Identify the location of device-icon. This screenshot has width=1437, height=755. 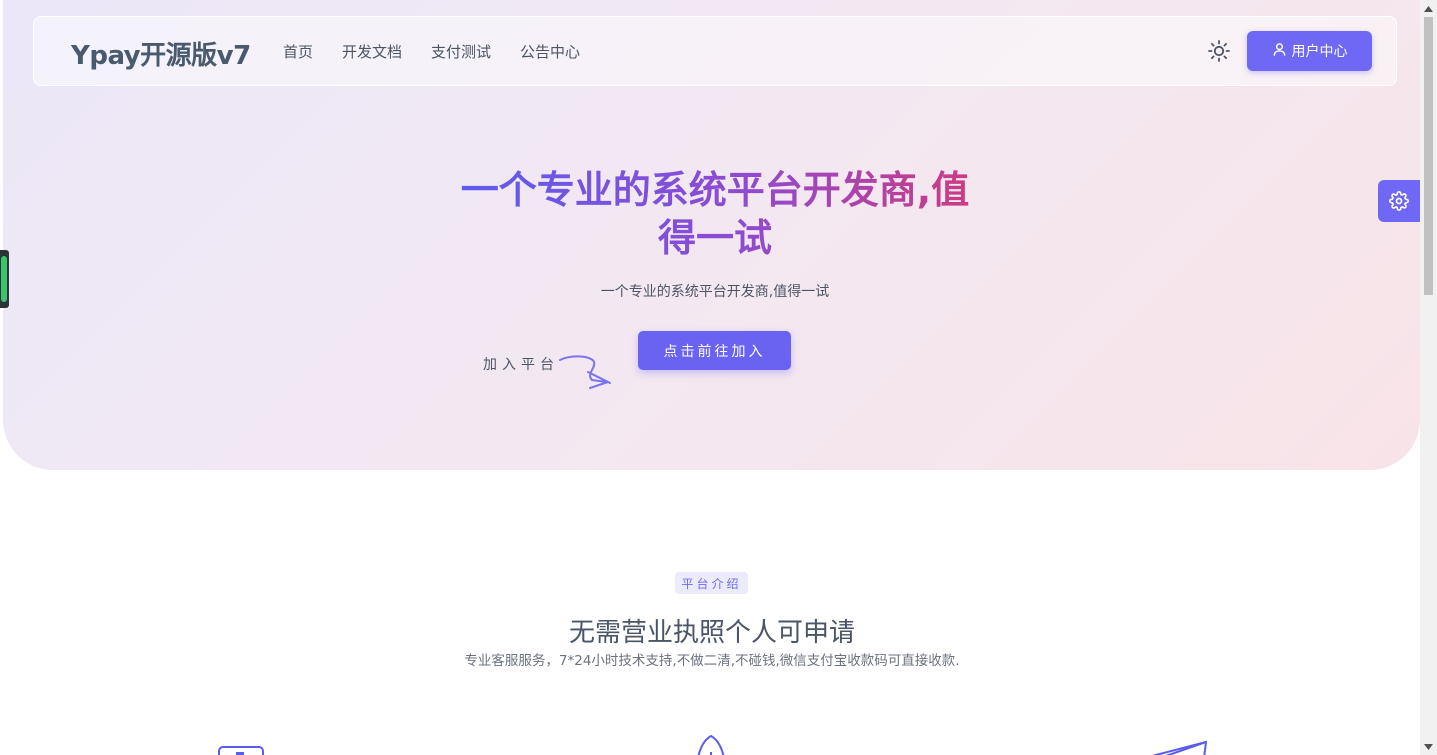
(241, 750).